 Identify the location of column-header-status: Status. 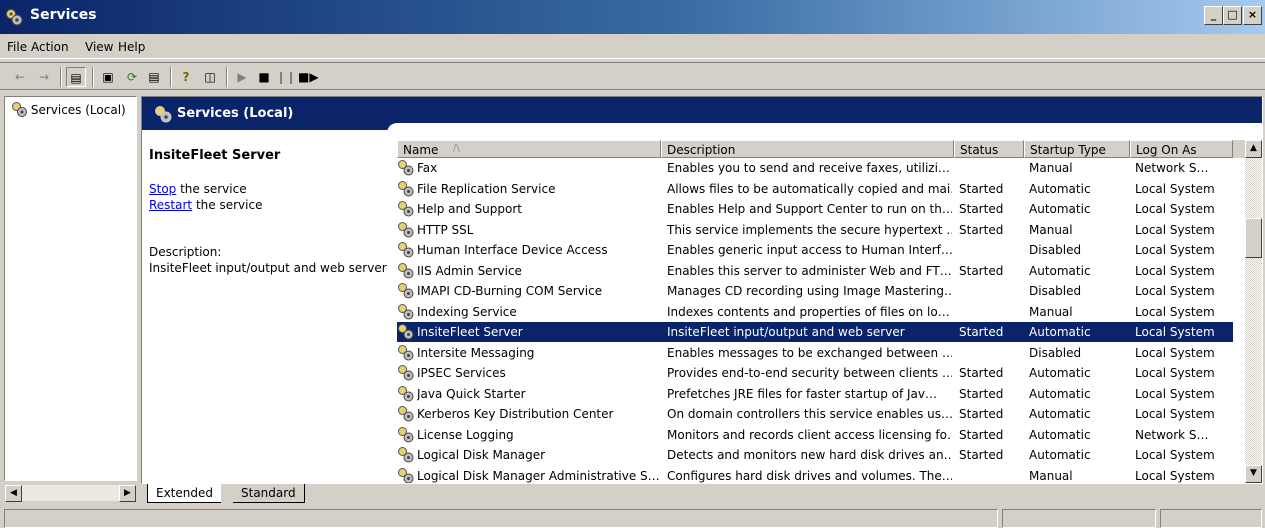
(989, 149).